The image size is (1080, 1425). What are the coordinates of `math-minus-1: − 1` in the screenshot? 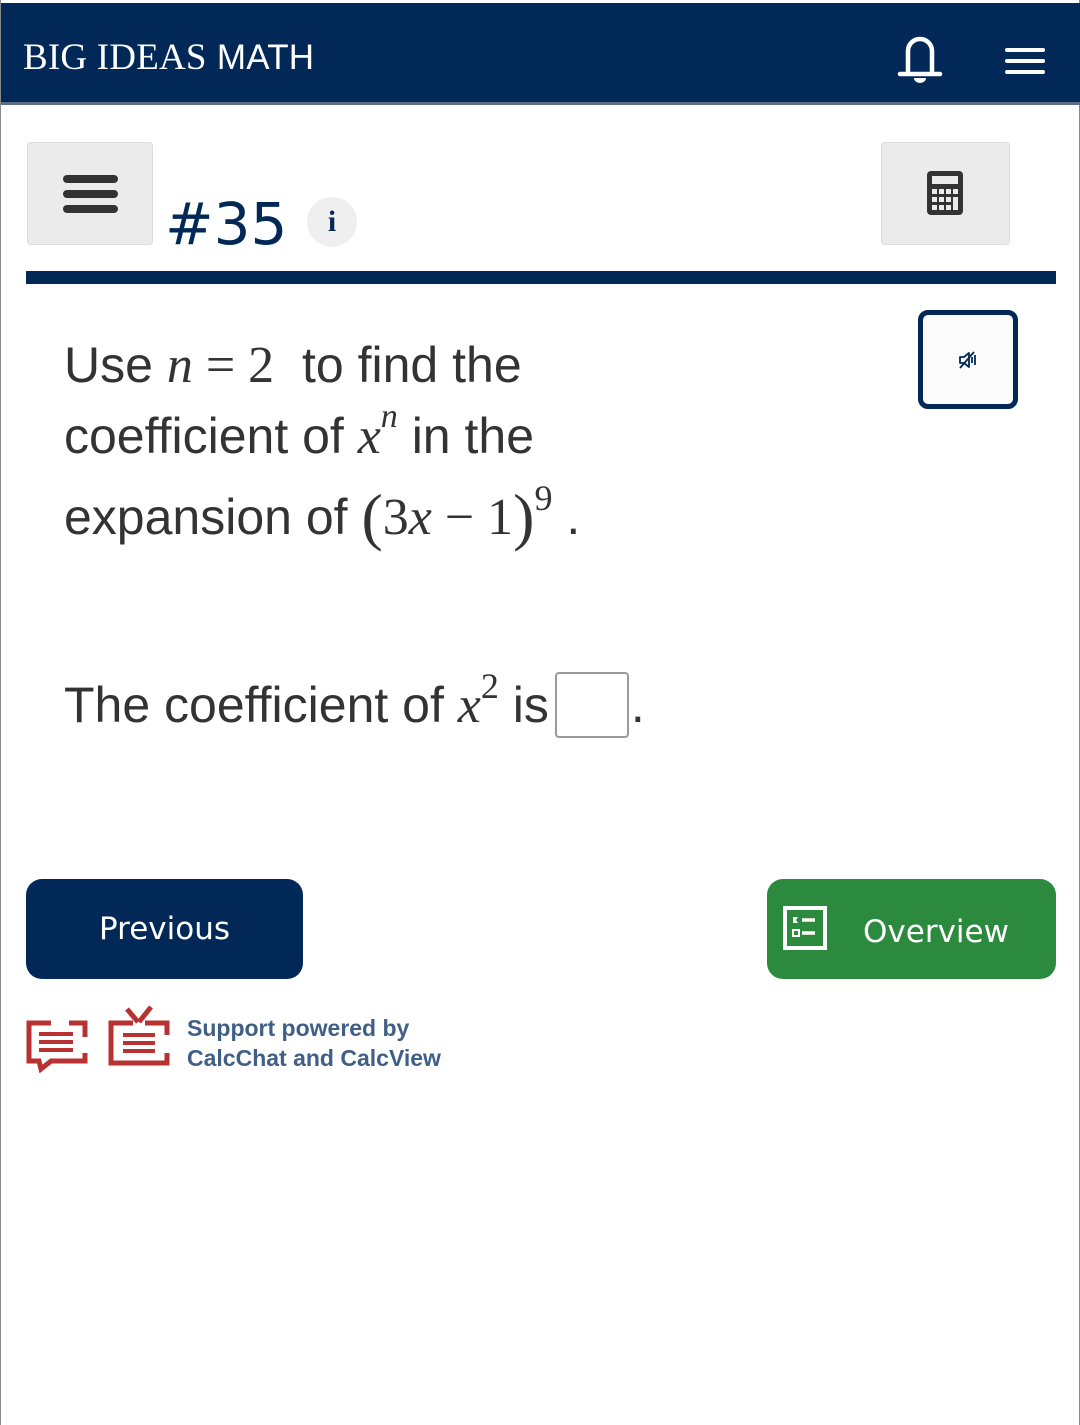 It's located at (472, 517).